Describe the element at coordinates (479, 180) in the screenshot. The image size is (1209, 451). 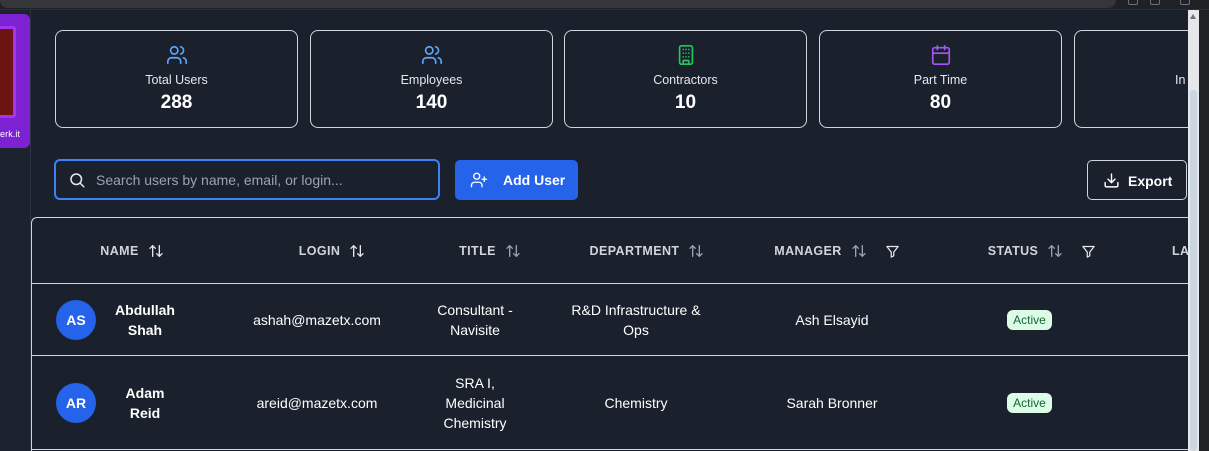
I see `user-plus-icon` at that location.